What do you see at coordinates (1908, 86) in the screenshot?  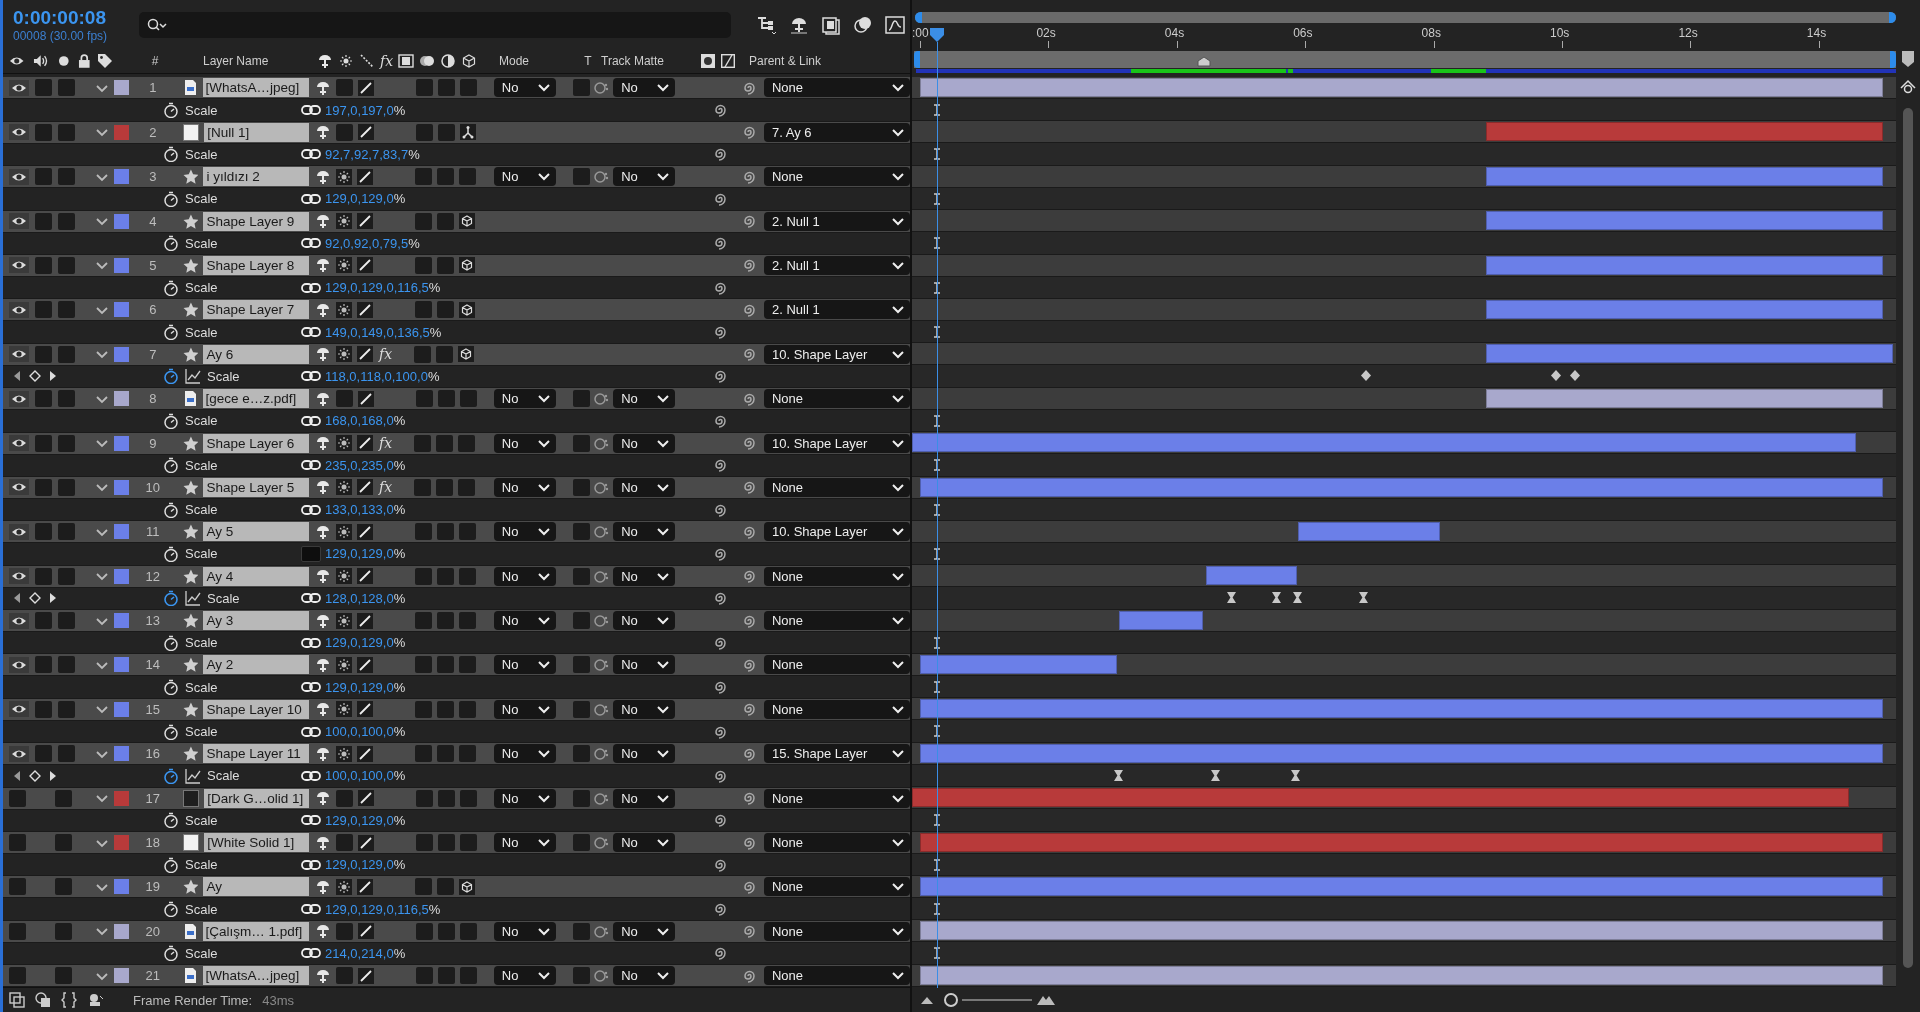 I see `comp-button-icon` at bounding box center [1908, 86].